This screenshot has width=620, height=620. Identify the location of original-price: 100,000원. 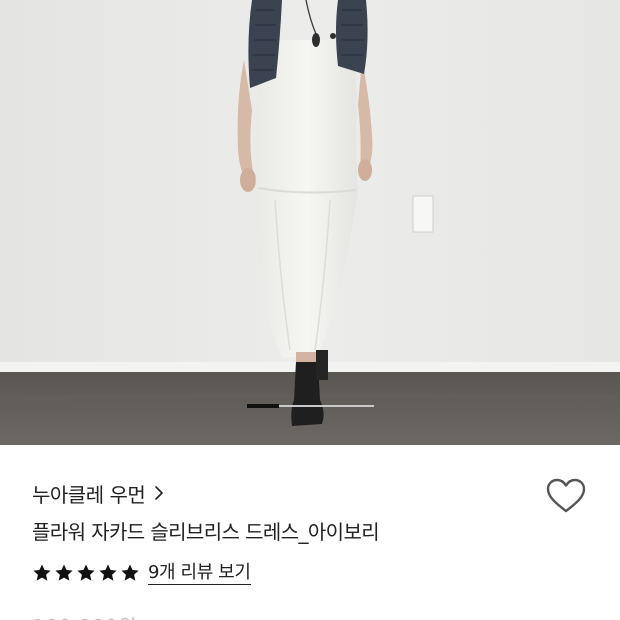
(84, 615).